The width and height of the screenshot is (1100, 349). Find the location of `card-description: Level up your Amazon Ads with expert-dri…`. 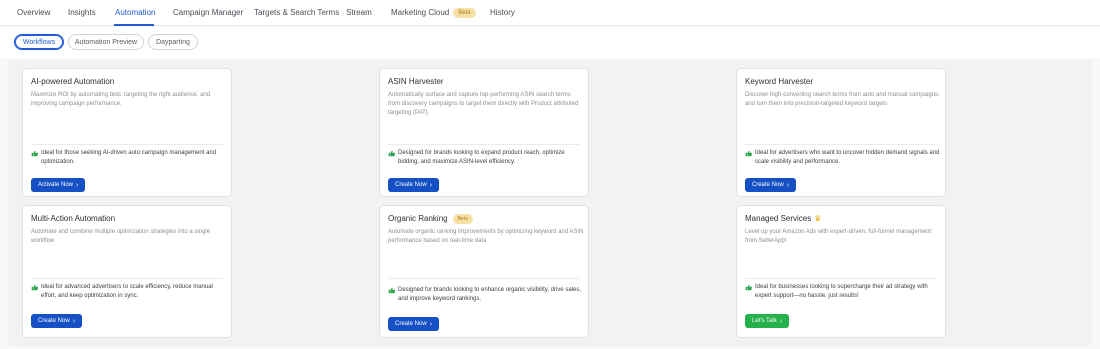

card-description: Level up your Amazon Ads with expert-dri… is located at coordinates (838, 236).